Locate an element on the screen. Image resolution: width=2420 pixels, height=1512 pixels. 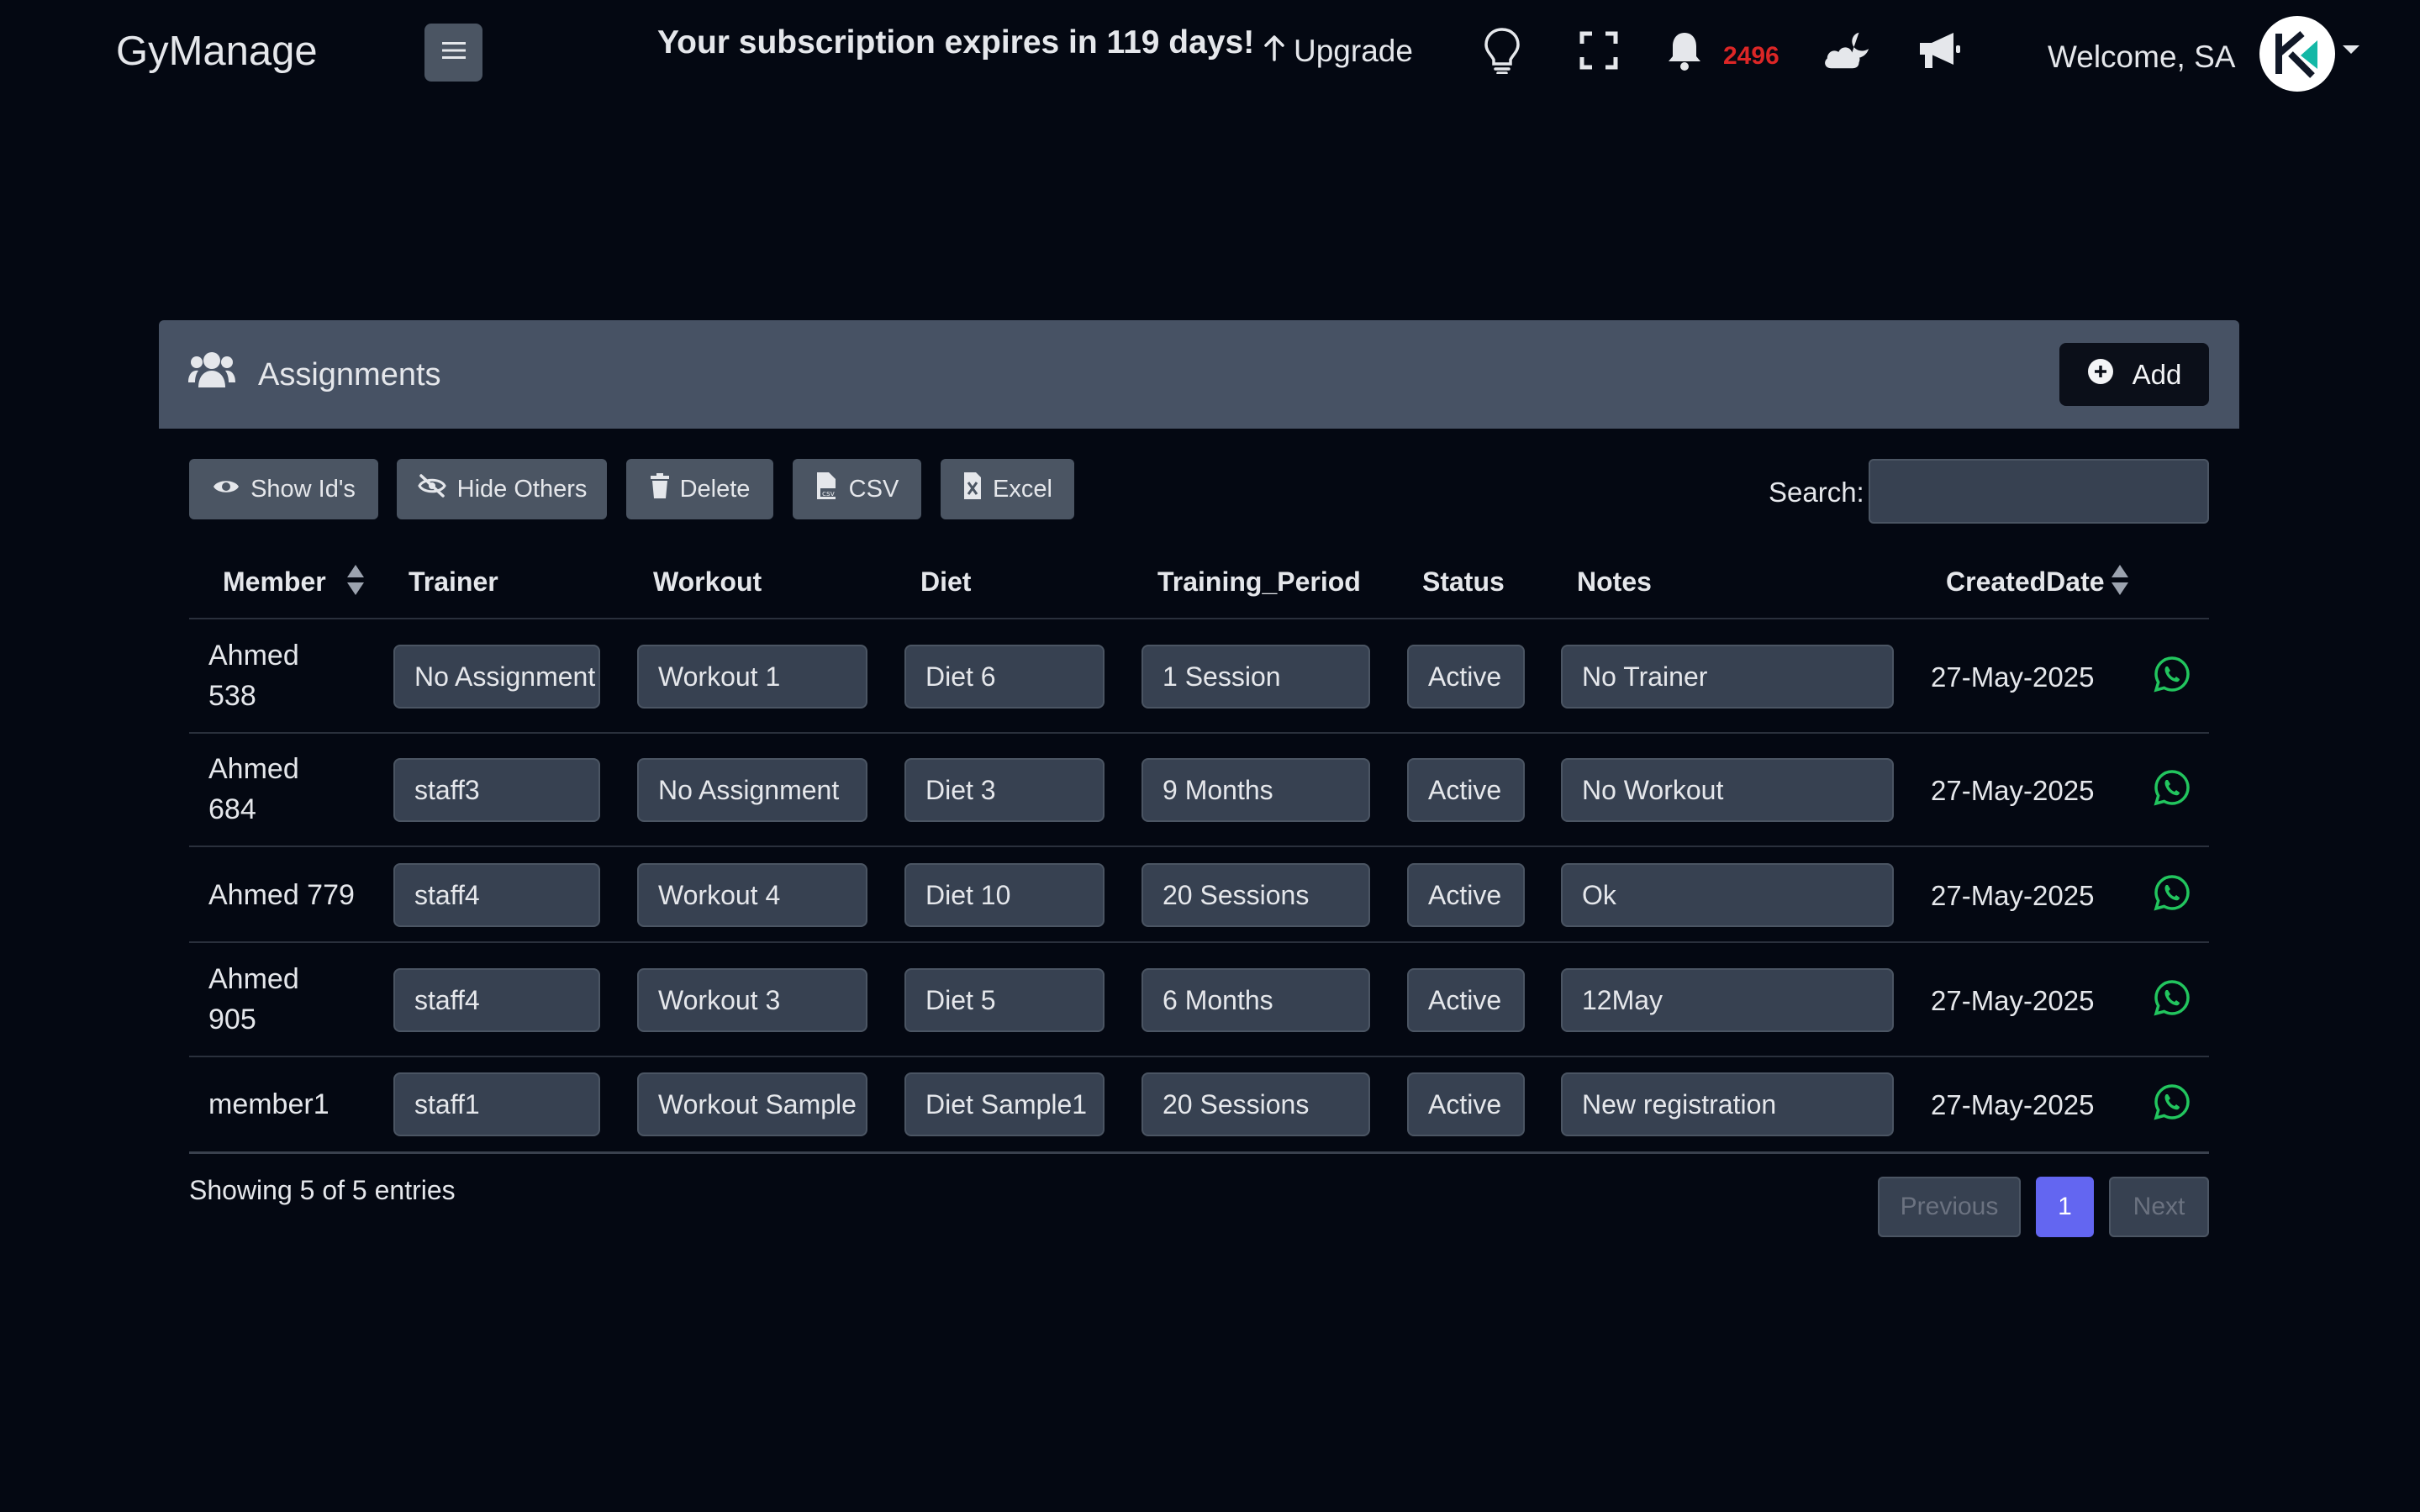
column-header-created-date: CreatedDate is located at coordinates (2025, 582).